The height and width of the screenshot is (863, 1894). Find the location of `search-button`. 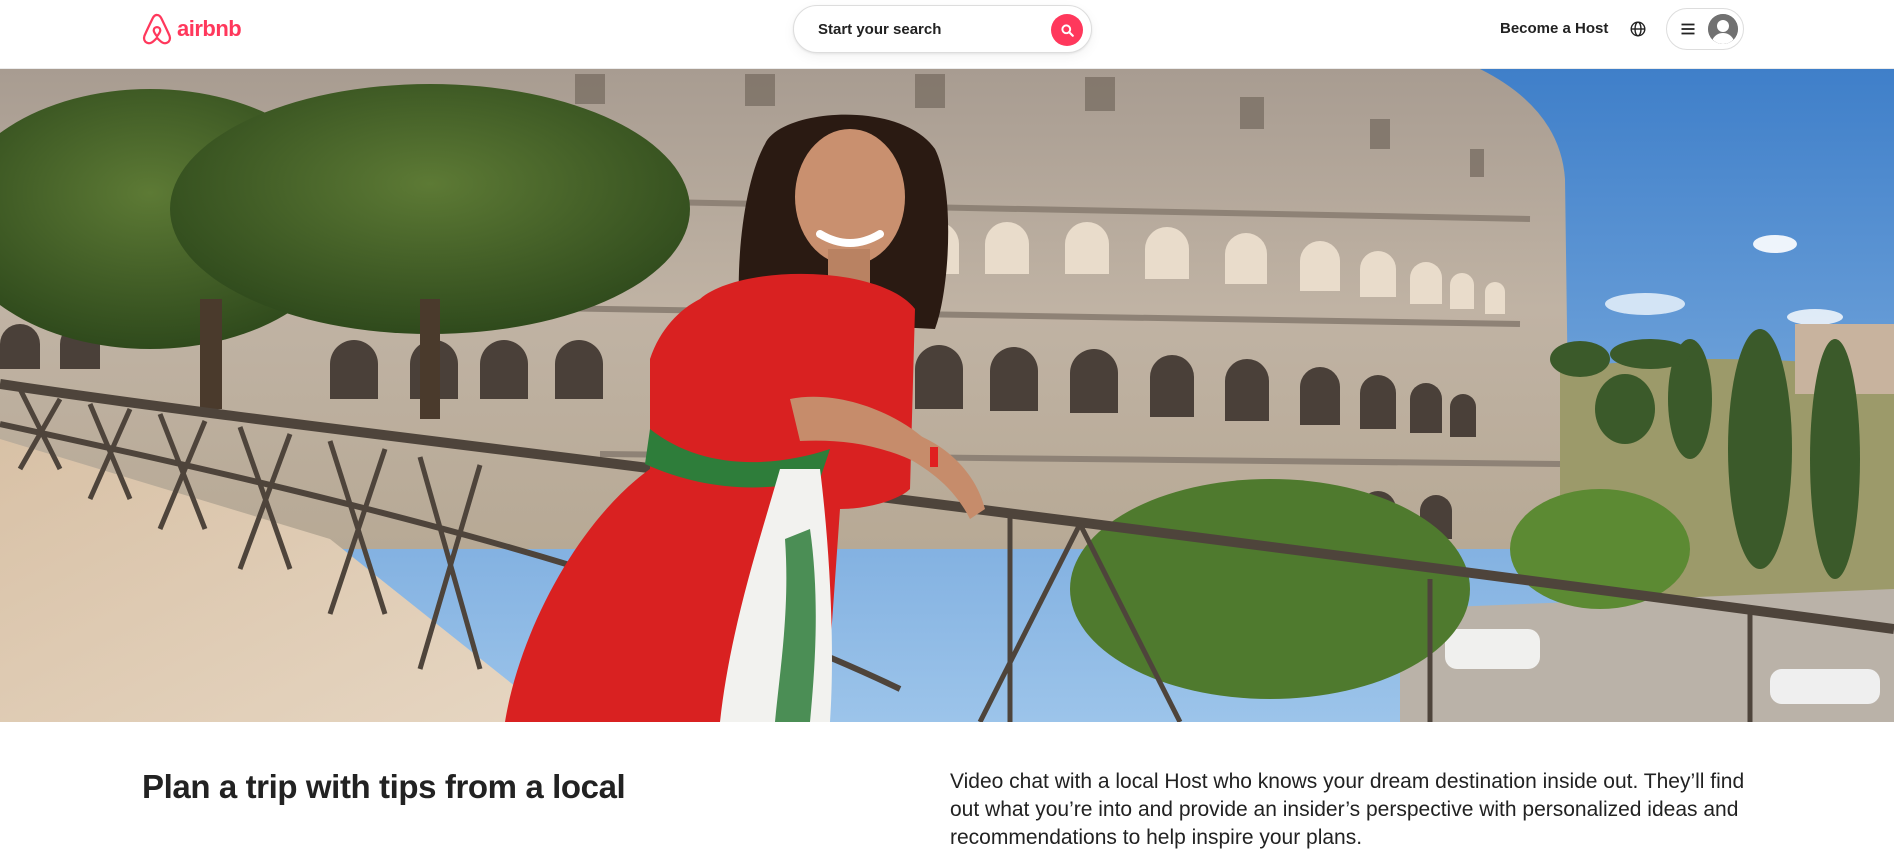

search-button is located at coordinates (1067, 30).